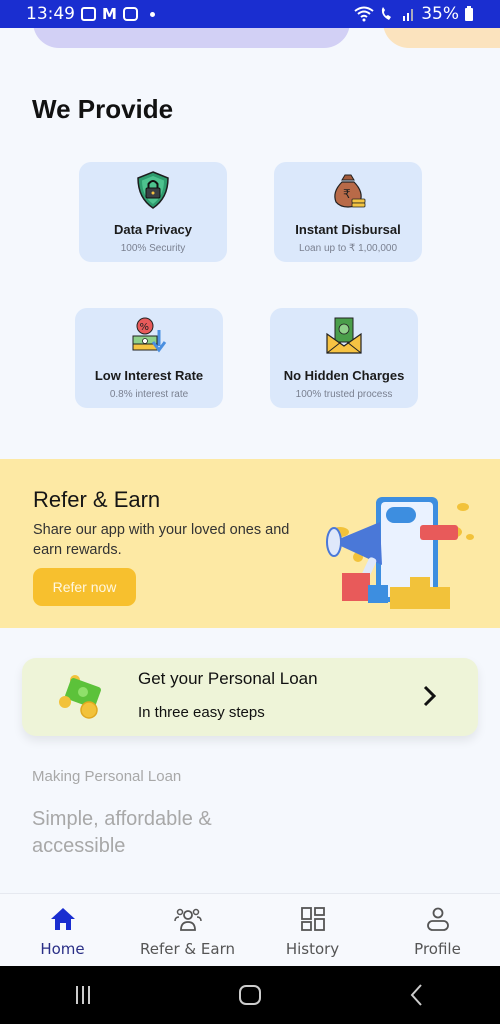  I want to click on feature-card-data-privacy: Data Privacy 100% Security, so click(153, 212).